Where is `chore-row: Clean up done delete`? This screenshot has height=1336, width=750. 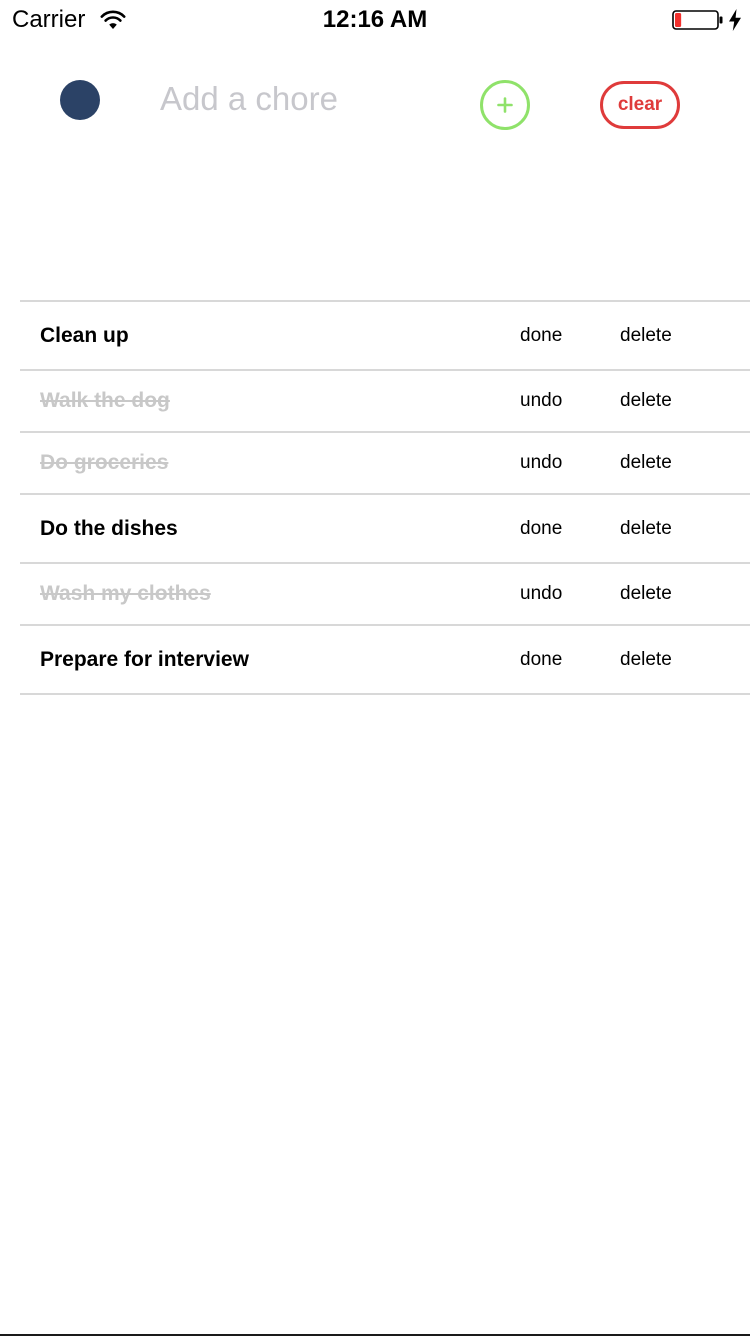 chore-row: Clean up done delete is located at coordinates (385, 336).